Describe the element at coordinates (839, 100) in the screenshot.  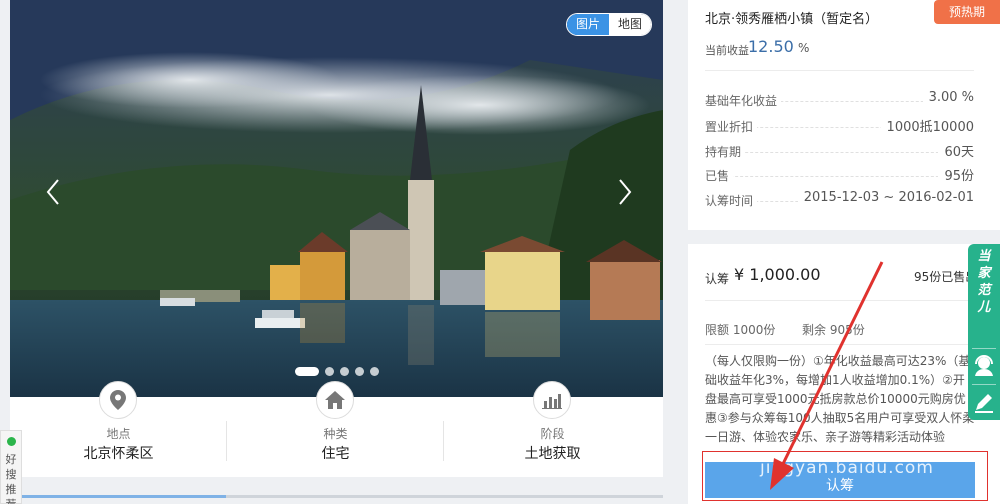
I see `detail-row: 基础年化收益 3.00 %` at that location.